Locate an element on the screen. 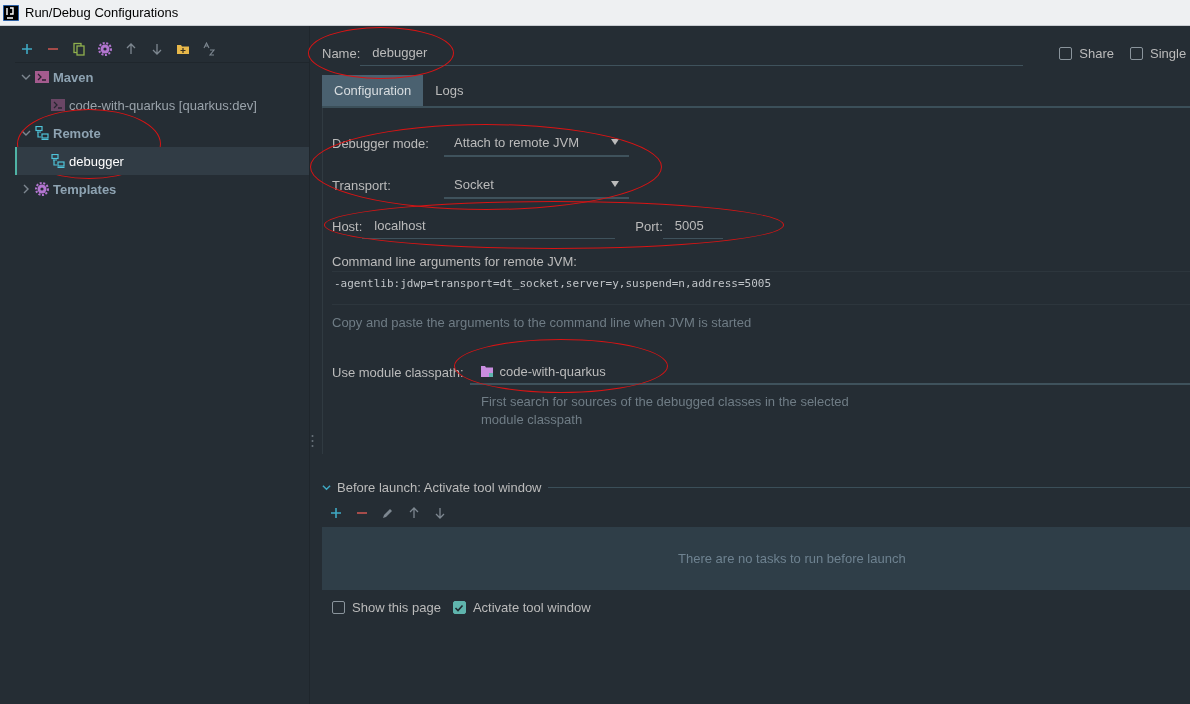 Image resolution: width=1190 pixels, height=704 pixels. section-title: Before launch: Activate tool window is located at coordinates (439, 487).